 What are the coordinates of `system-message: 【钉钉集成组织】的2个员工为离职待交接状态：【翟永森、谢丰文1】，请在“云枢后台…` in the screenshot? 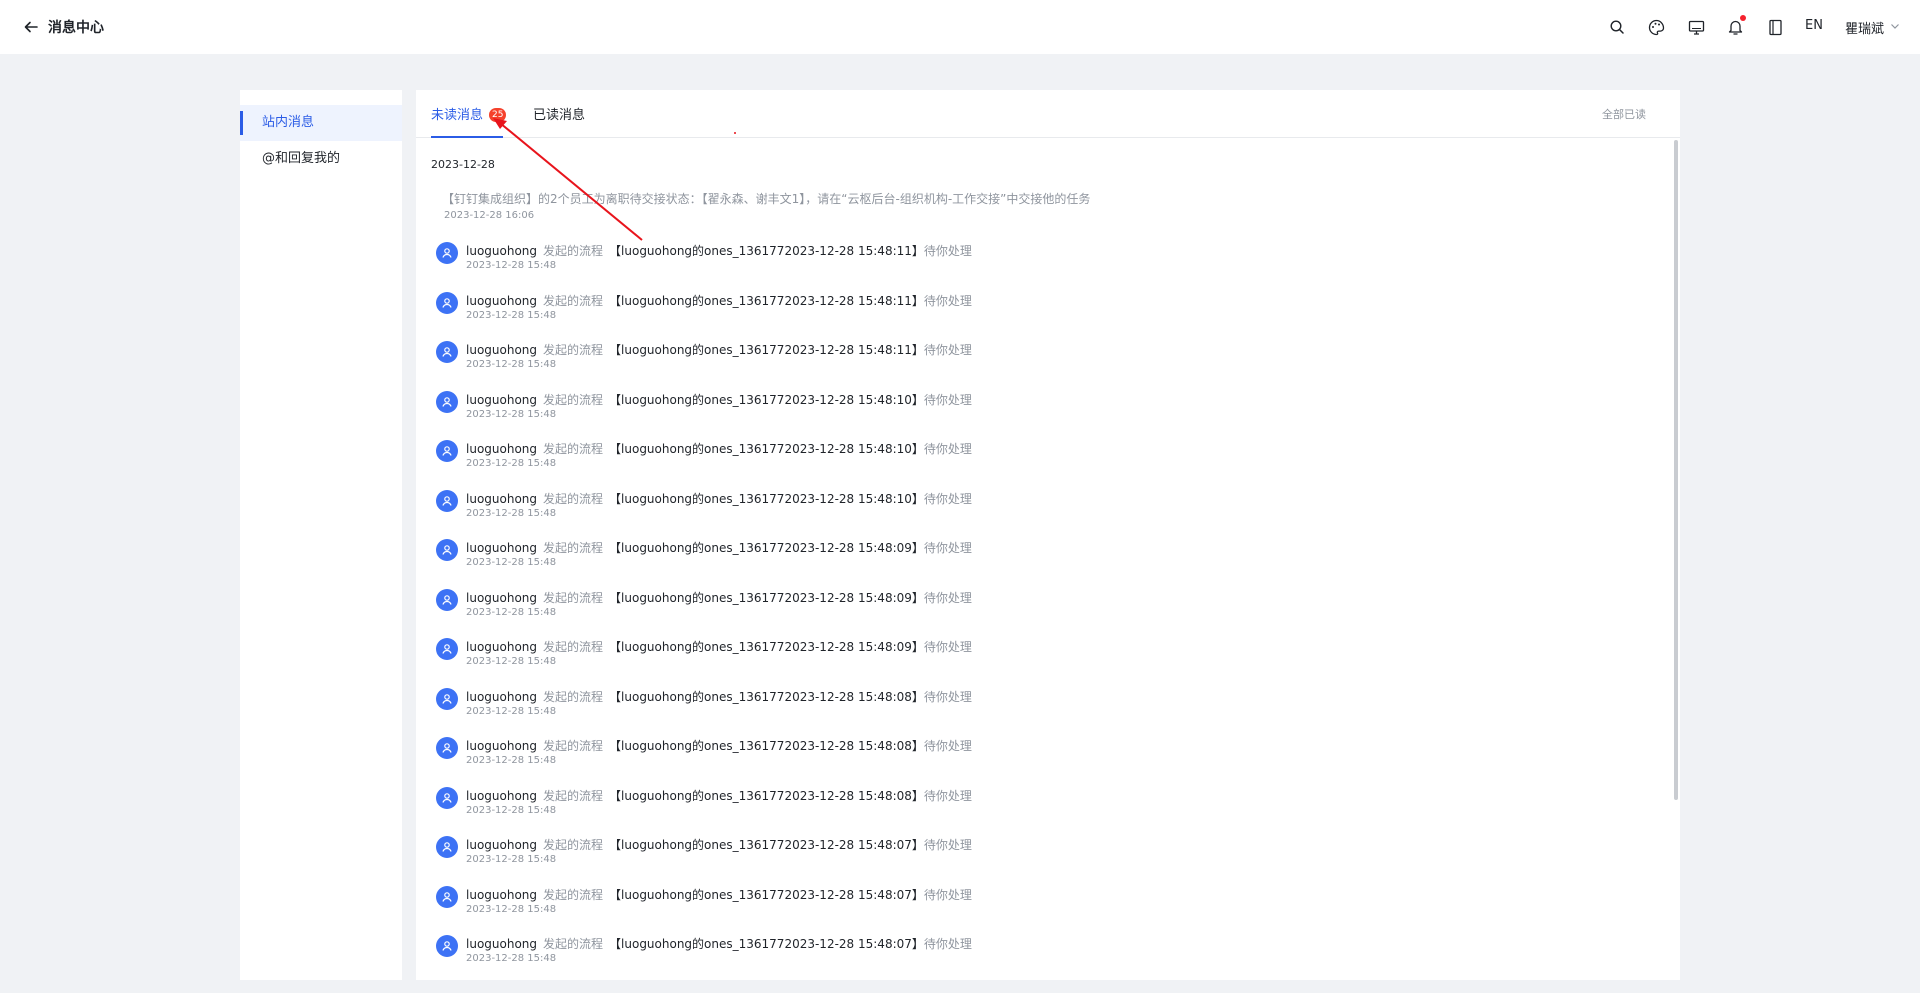 It's located at (992, 205).